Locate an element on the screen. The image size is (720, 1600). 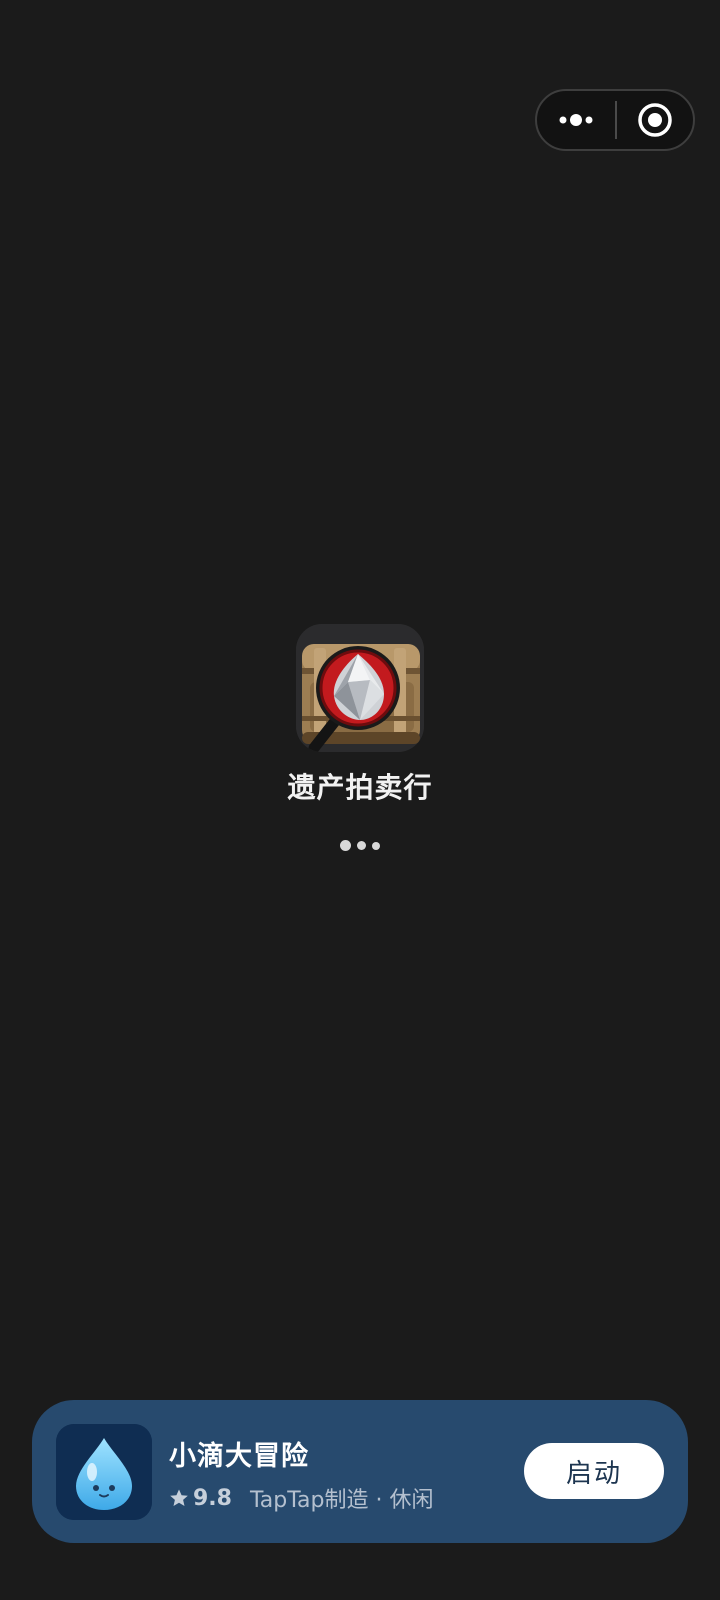
treasure-case-magnifier-icon is located at coordinates (360, 688).